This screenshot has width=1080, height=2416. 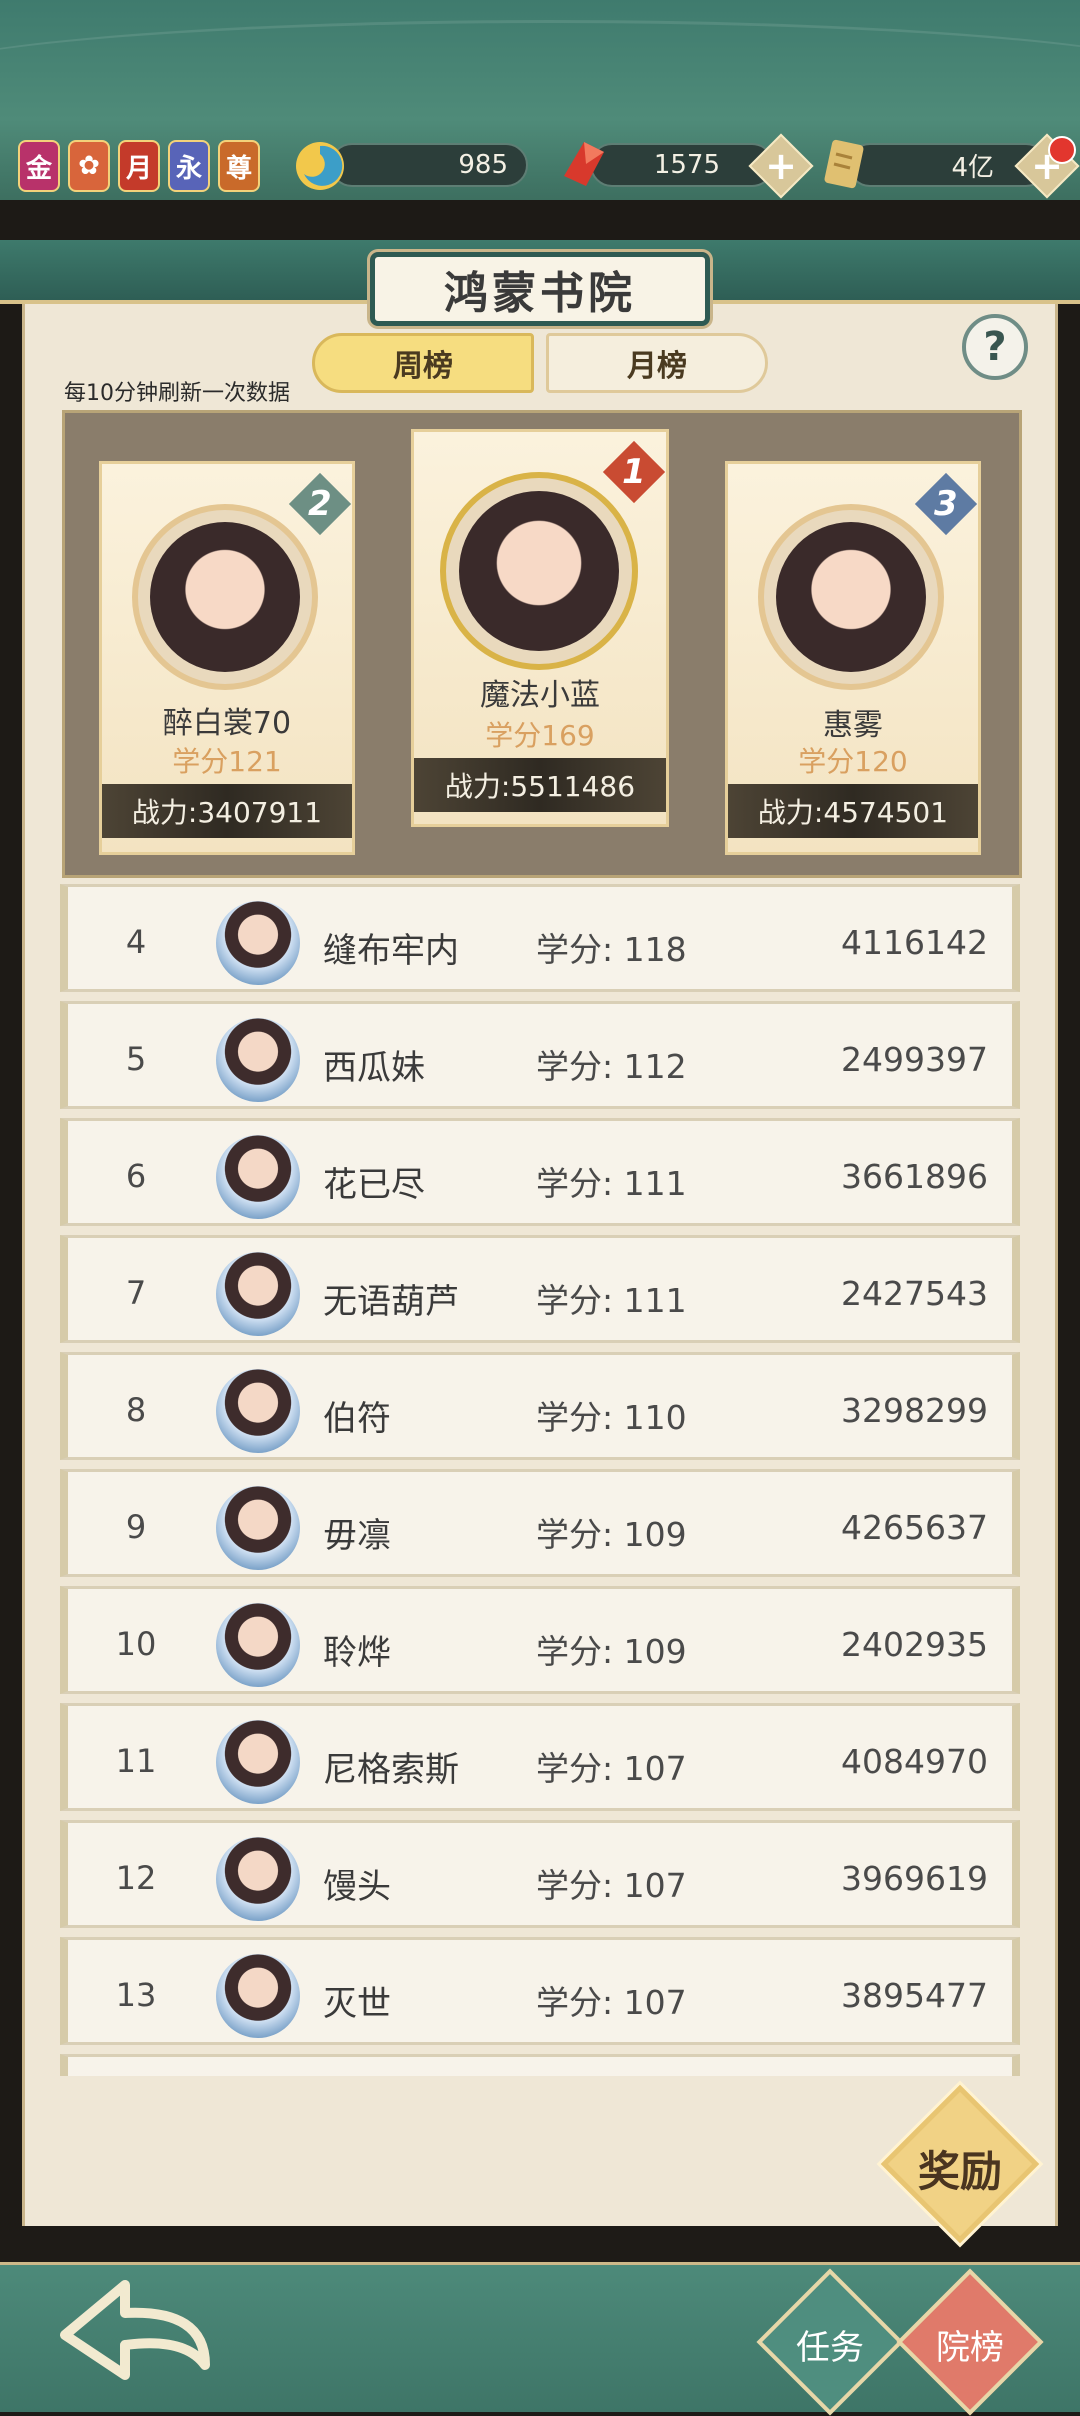 What do you see at coordinates (657, 363) in the screenshot?
I see `tab-monthly: 月榜` at bounding box center [657, 363].